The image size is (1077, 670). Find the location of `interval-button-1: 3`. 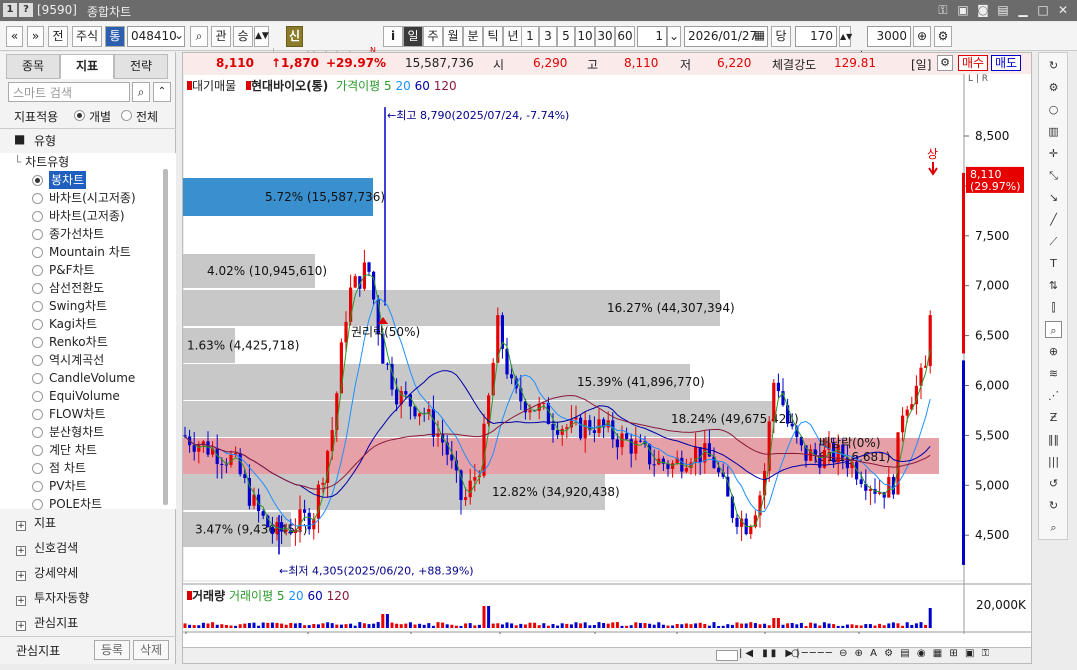

interval-button-1: 3 is located at coordinates (548, 36).